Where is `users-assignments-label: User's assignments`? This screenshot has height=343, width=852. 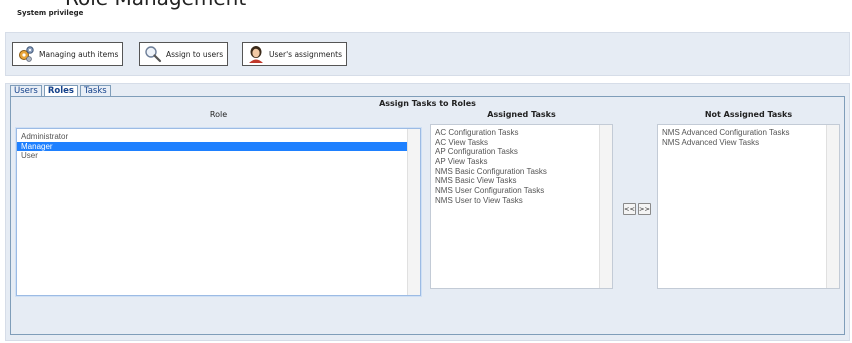 users-assignments-label: User's assignments is located at coordinates (305, 54).